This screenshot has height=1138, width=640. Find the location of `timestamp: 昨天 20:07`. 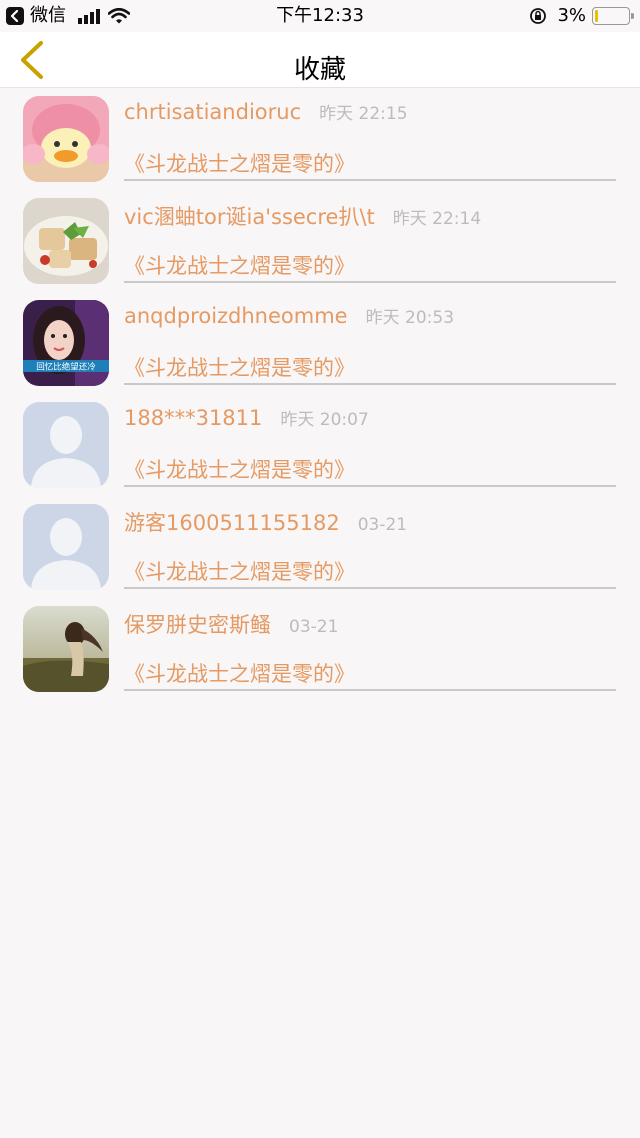

timestamp: 昨天 20:07 is located at coordinates (324, 420).